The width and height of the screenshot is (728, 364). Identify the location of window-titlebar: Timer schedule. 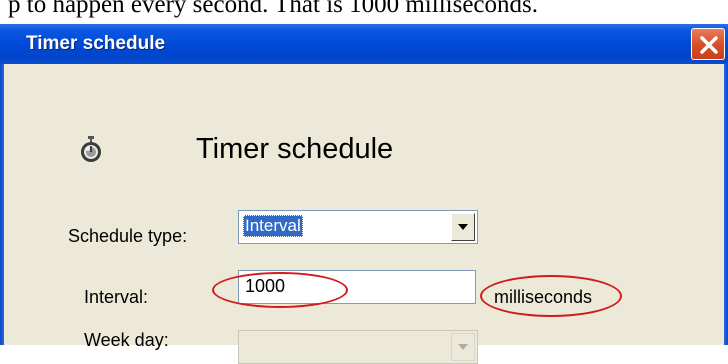
(364, 44).